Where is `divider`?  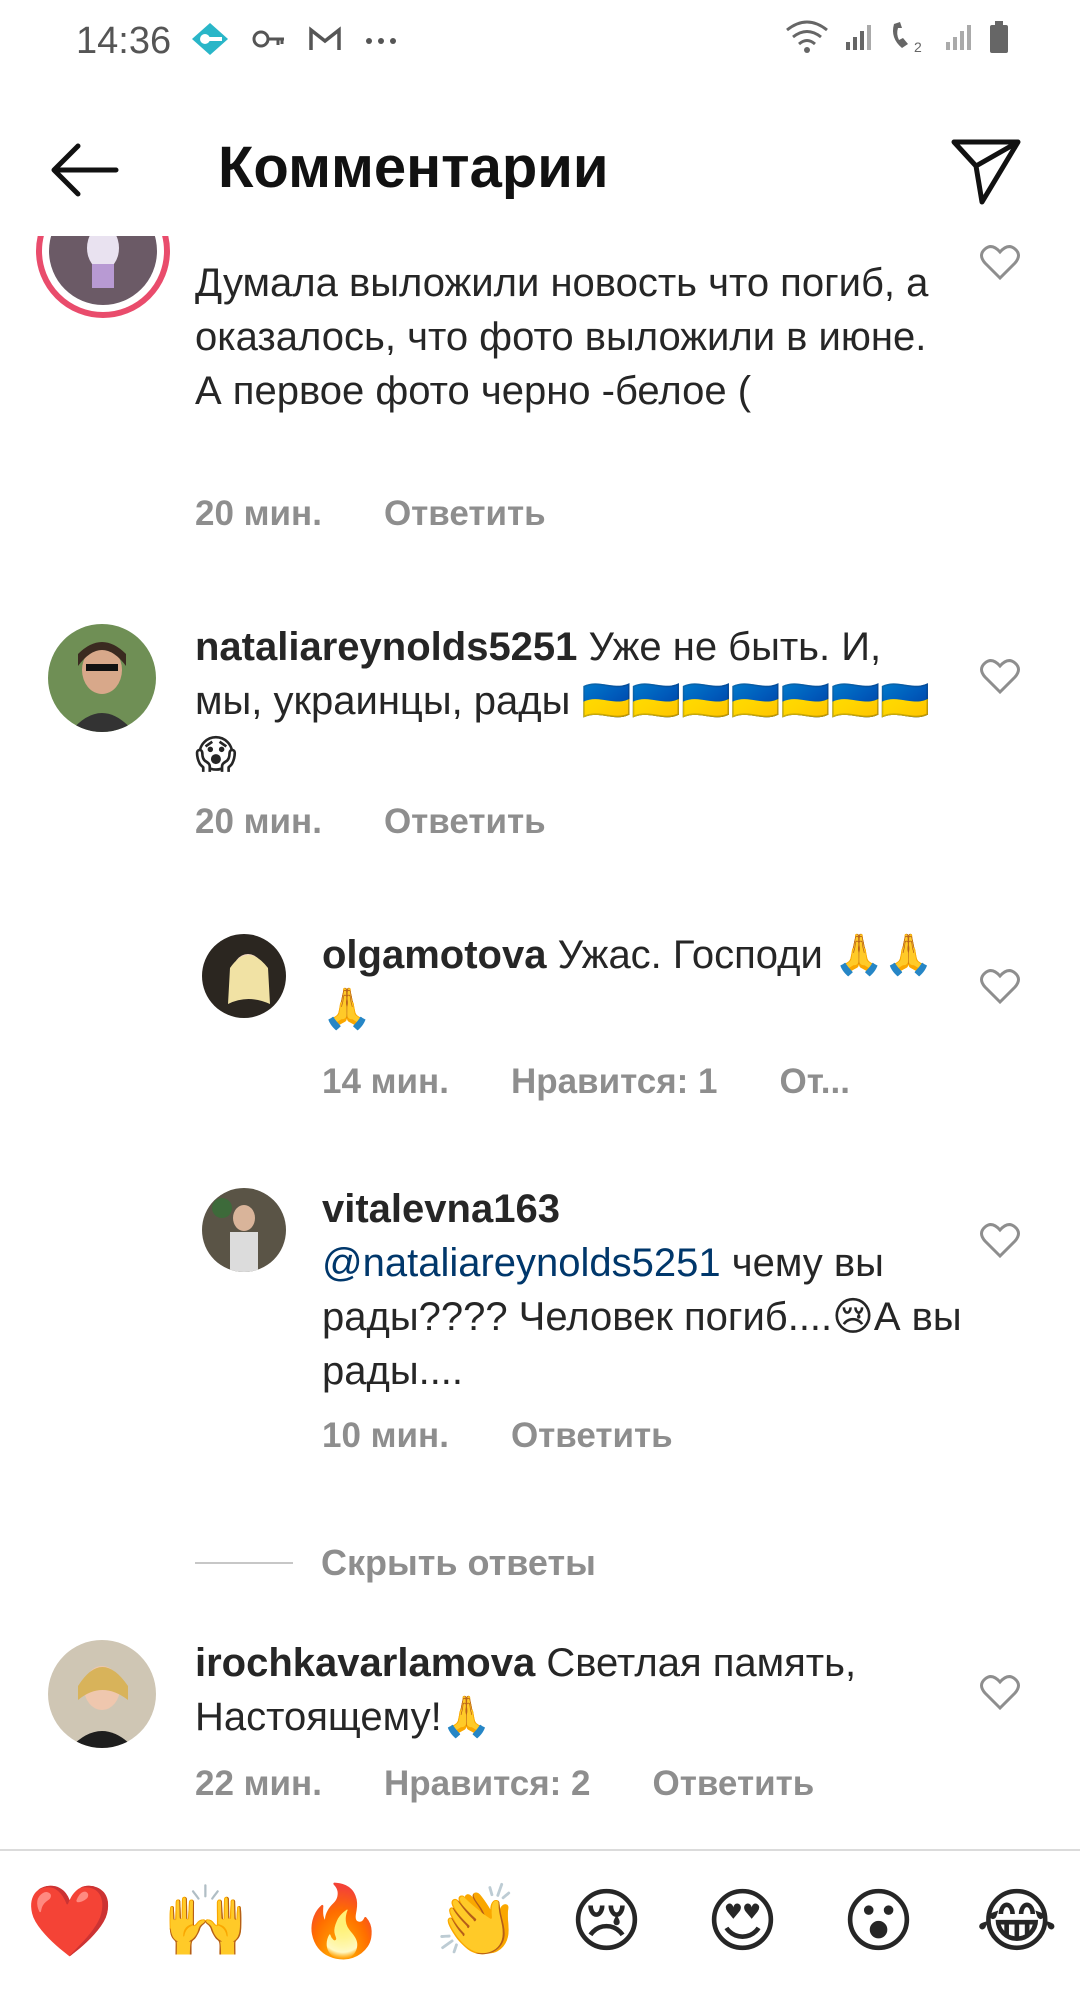
divider is located at coordinates (244, 1563).